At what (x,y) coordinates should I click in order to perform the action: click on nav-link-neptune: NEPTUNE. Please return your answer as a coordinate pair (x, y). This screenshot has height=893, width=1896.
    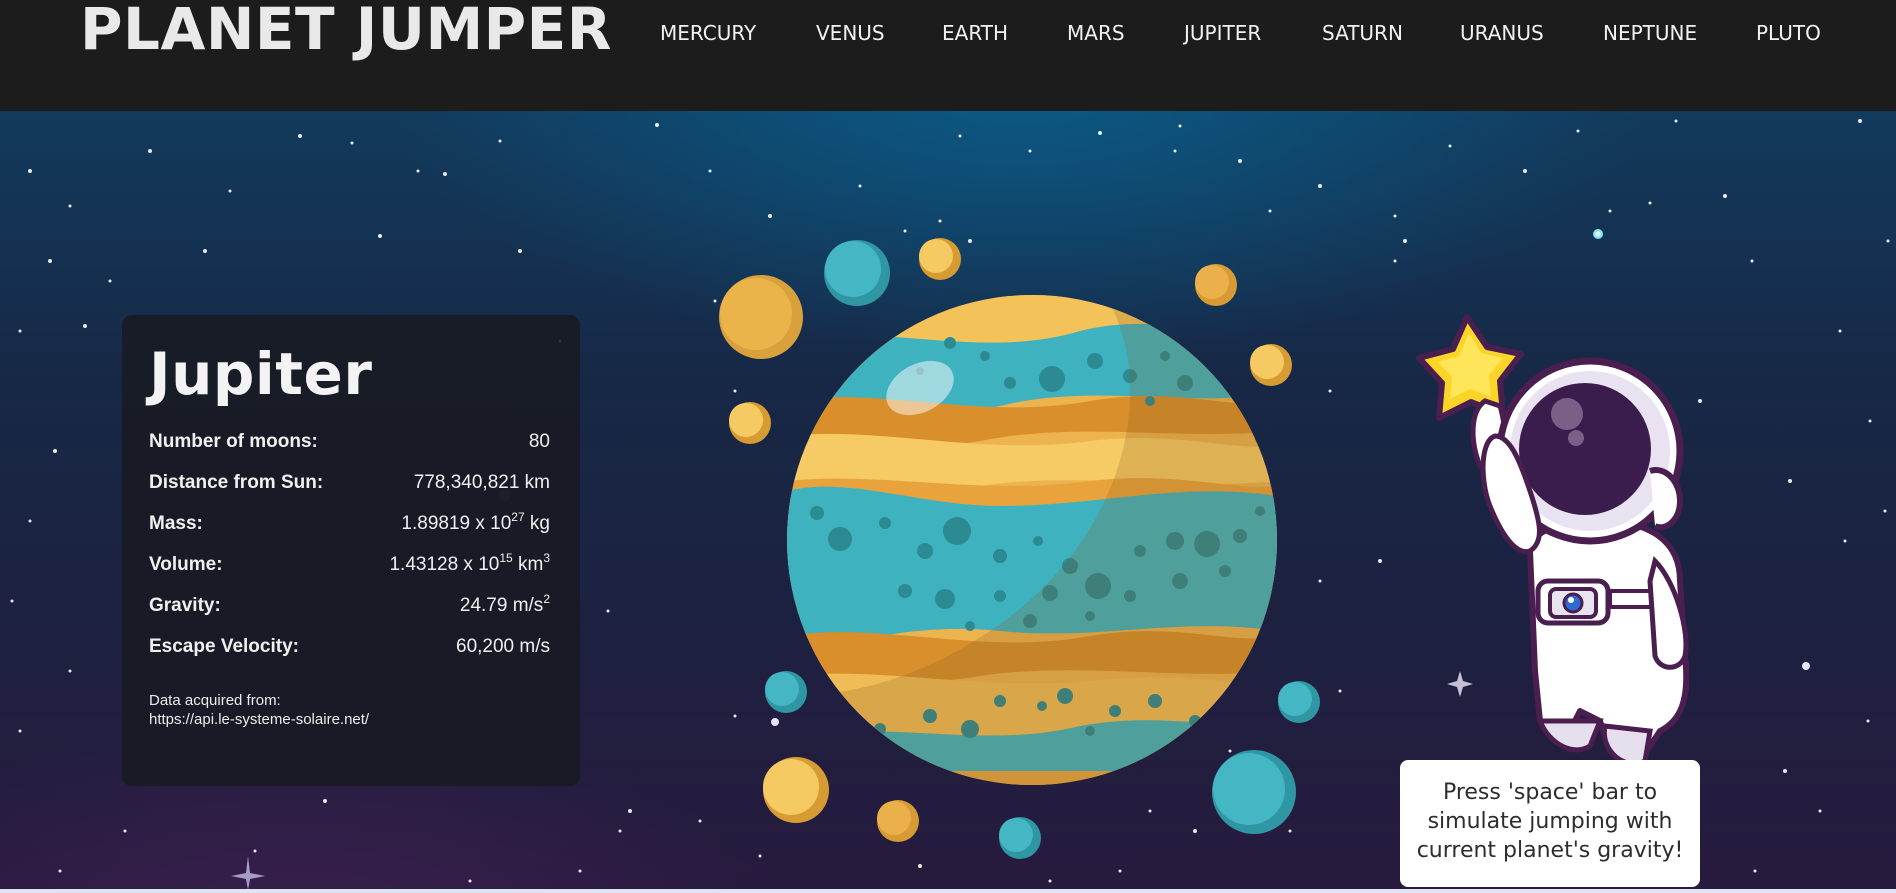
    Looking at the image, I should click on (1650, 33).